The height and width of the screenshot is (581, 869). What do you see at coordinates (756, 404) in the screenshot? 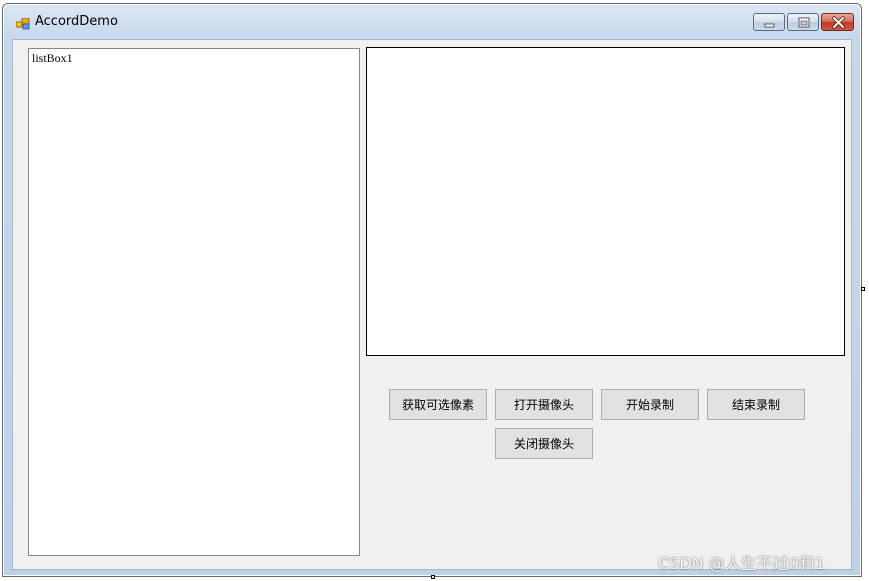
I see `stop-record-button: 结束录制` at bounding box center [756, 404].